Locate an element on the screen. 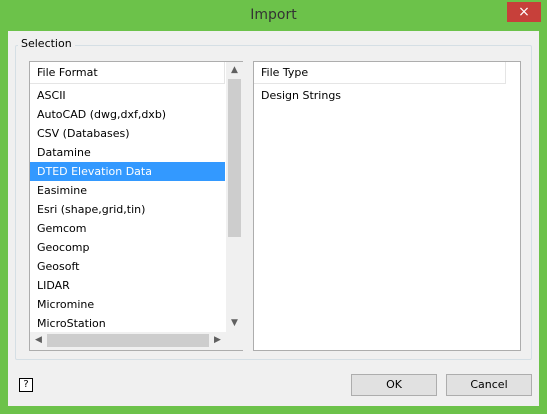 The width and height of the screenshot is (547, 414). file-format-item-selected: DTED Elevation Data is located at coordinates (127, 171).